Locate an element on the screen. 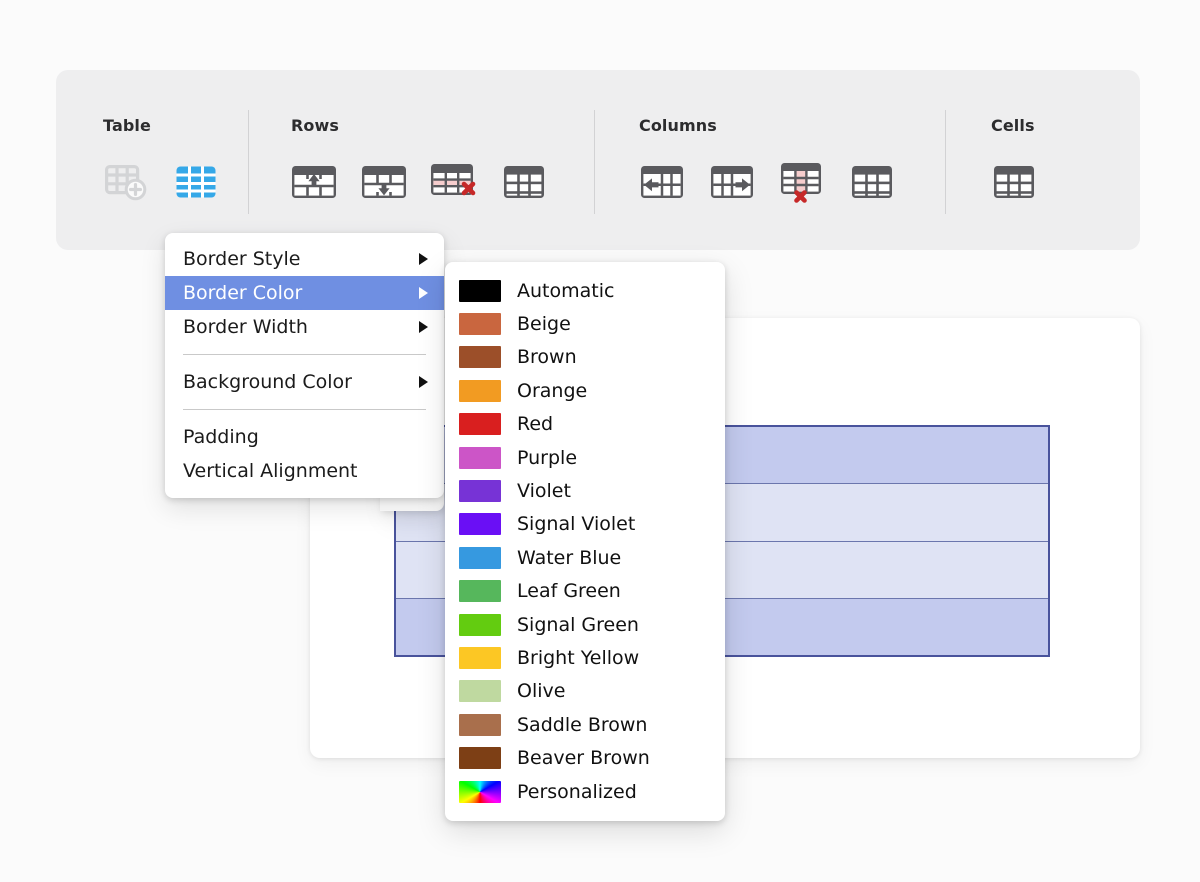 Image resolution: width=1200 pixels, height=882 pixels. merge-cells-button is located at coordinates (1014, 182).